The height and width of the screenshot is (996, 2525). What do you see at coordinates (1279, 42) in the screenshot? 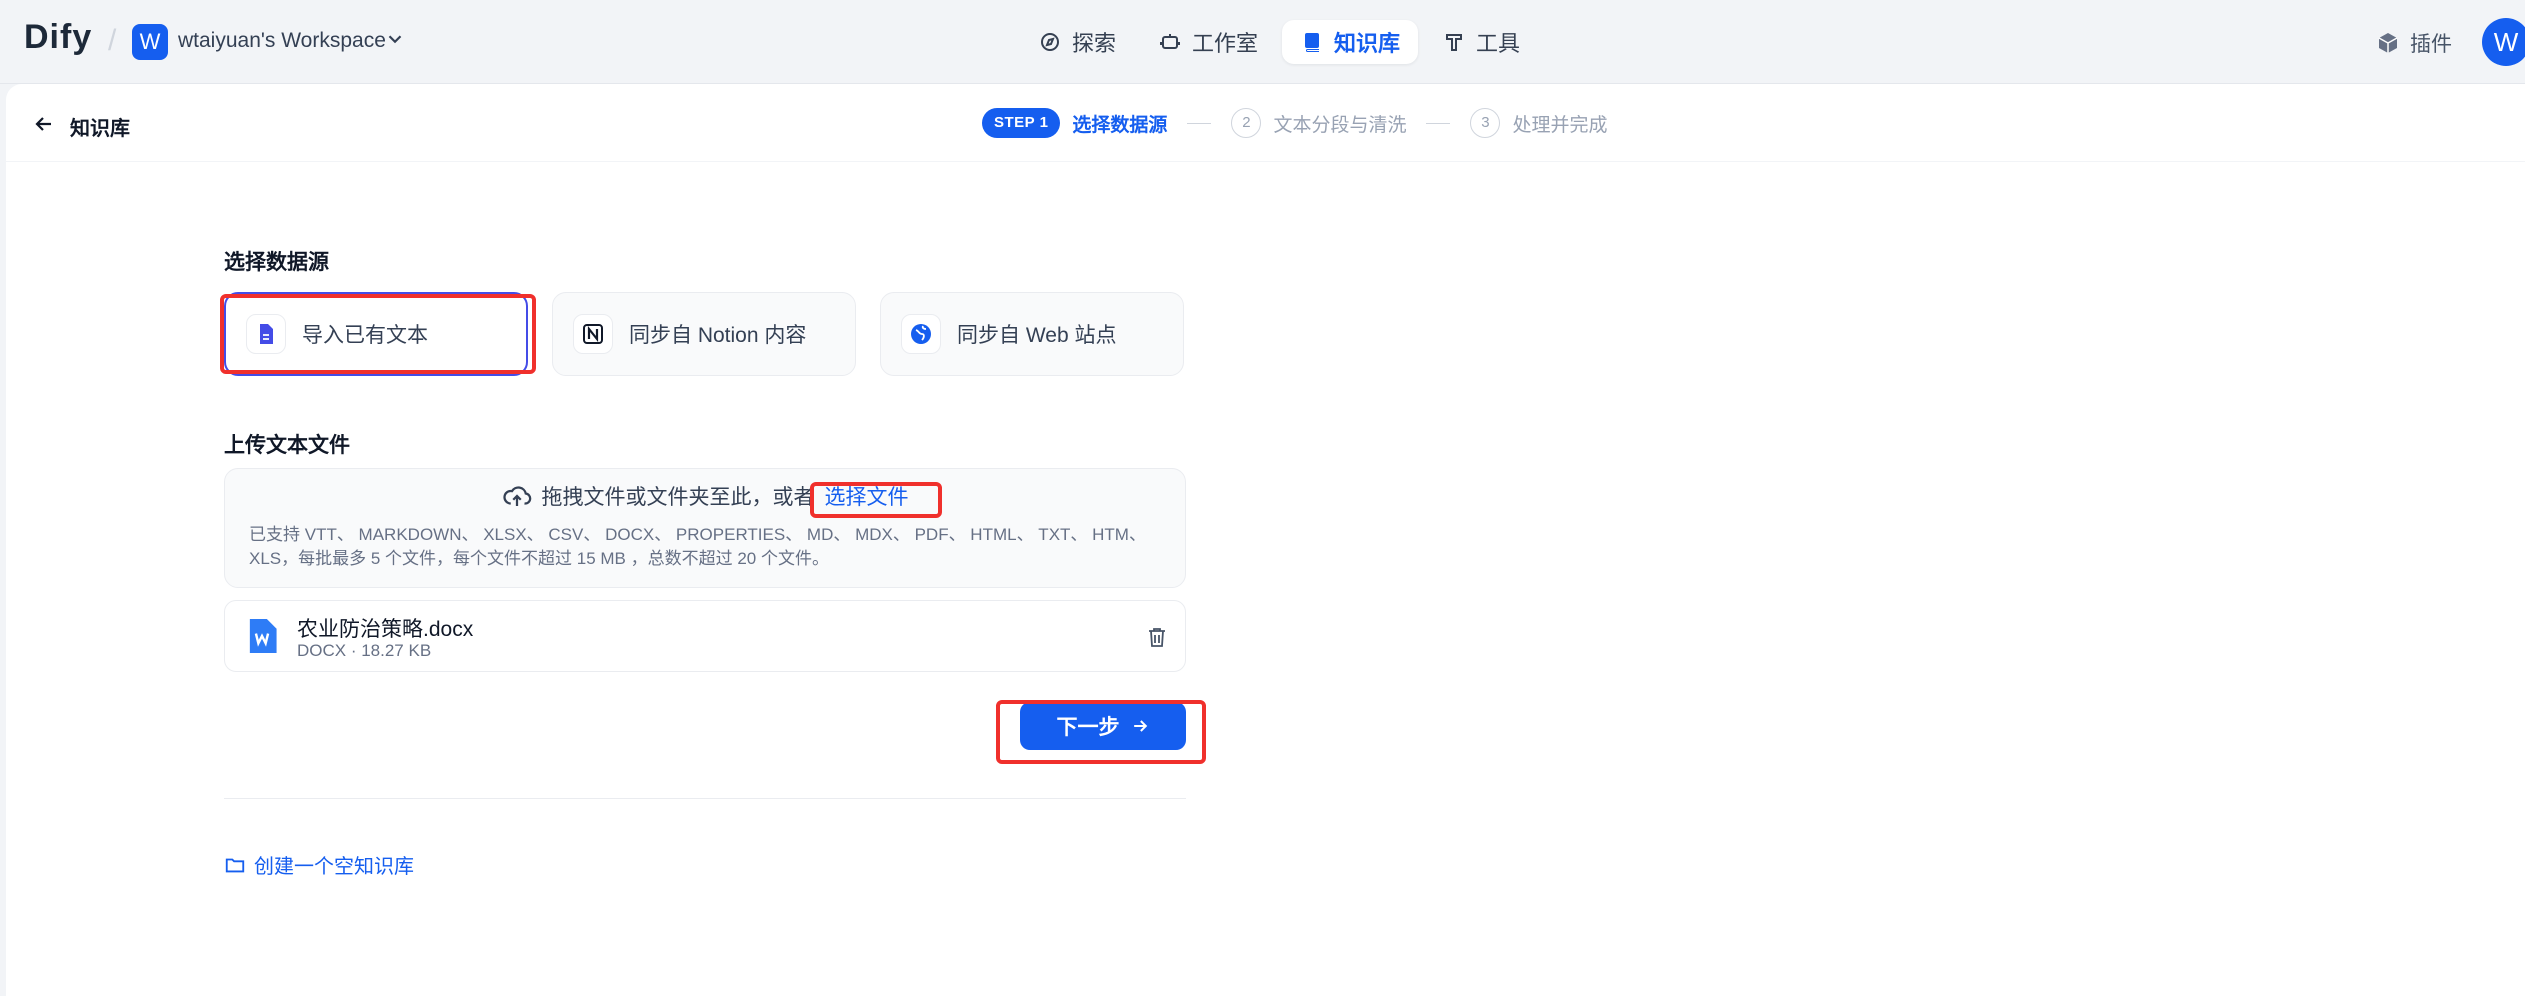
I see `main-nav: 探索 工作室 知识库 工具` at bounding box center [1279, 42].